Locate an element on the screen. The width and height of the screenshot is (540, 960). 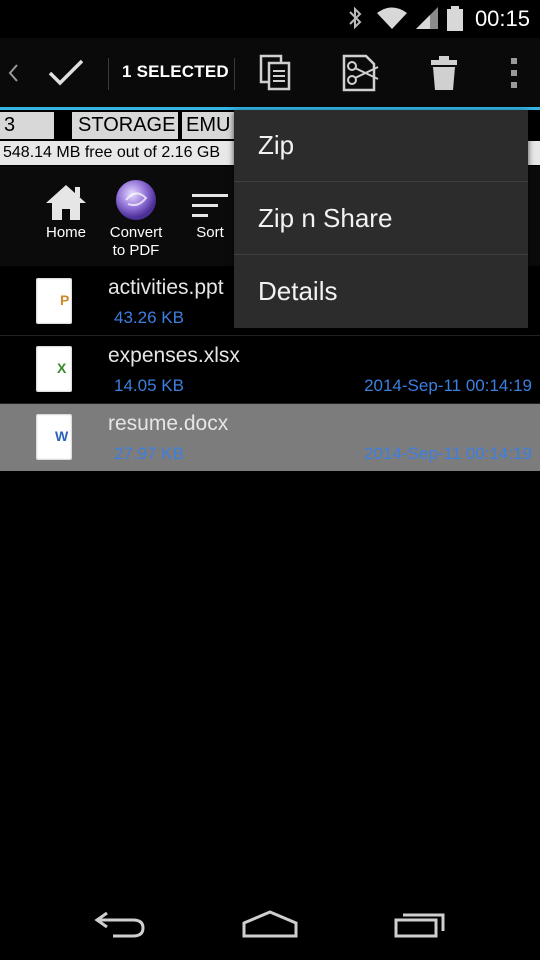
menu-item-label: Zip is located at coordinates (276, 145).